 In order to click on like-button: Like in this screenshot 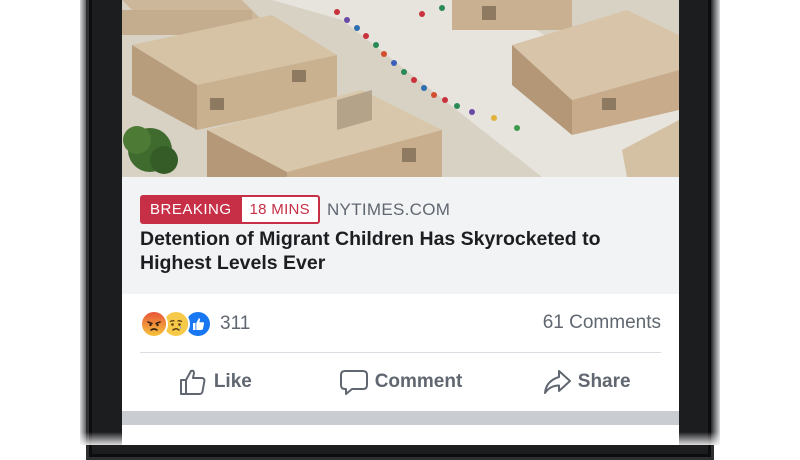, I will do `click(215, 382)`.